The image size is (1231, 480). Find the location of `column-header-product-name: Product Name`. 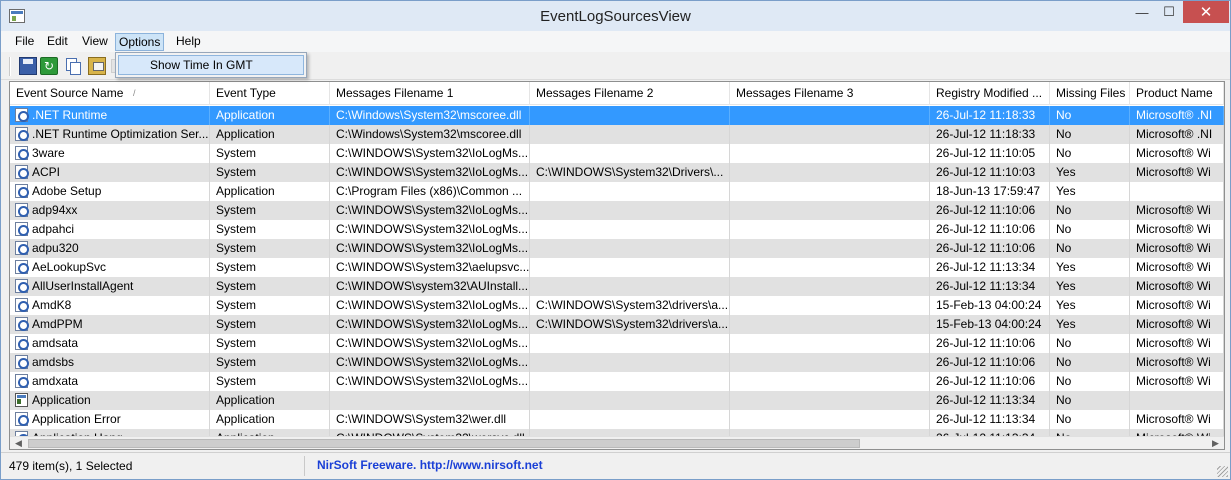

column-header-product-name: Product Name is located at coordinates (1177, 93).